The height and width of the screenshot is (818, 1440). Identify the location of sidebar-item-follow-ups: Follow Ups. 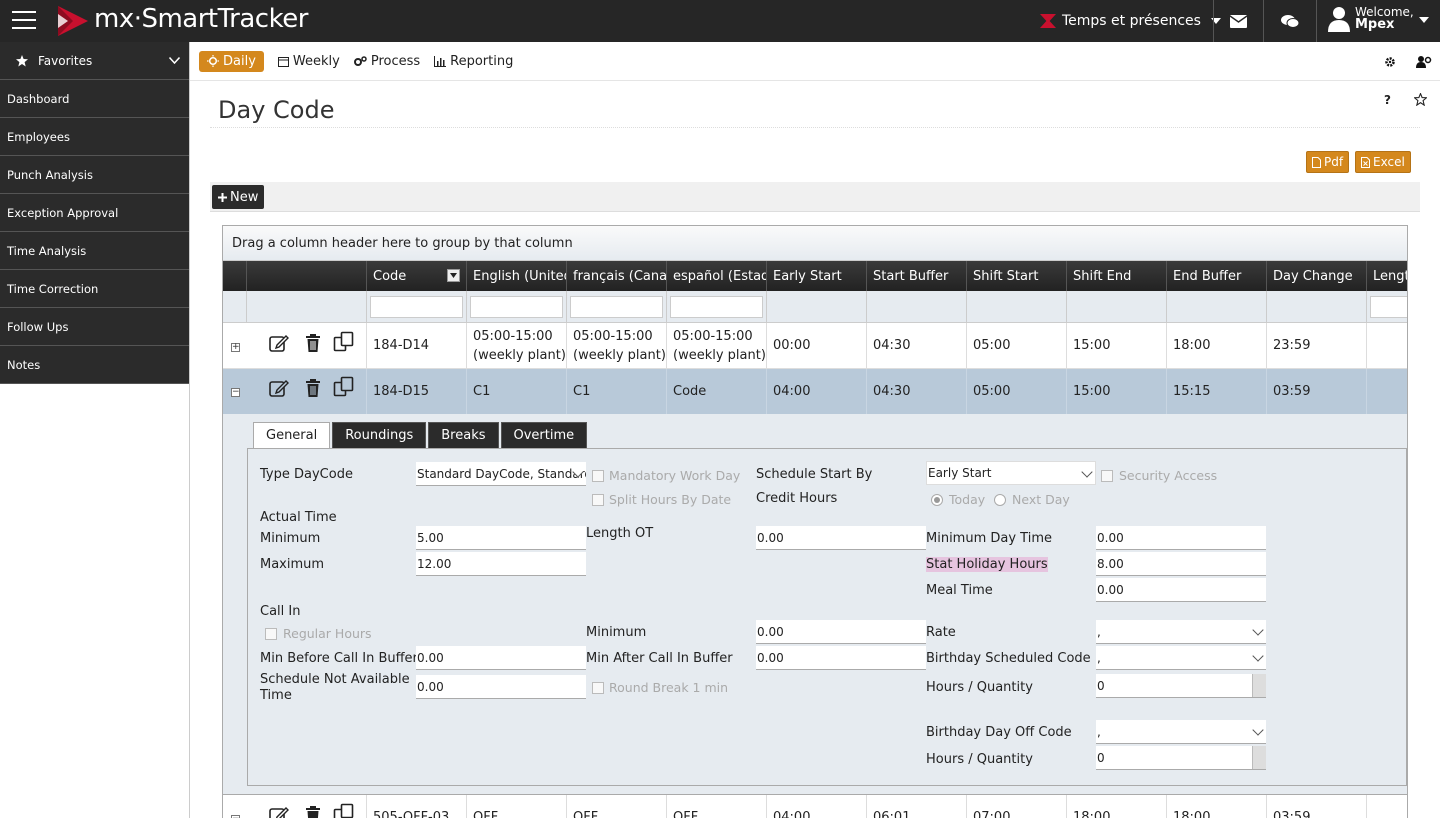
(94, 327).